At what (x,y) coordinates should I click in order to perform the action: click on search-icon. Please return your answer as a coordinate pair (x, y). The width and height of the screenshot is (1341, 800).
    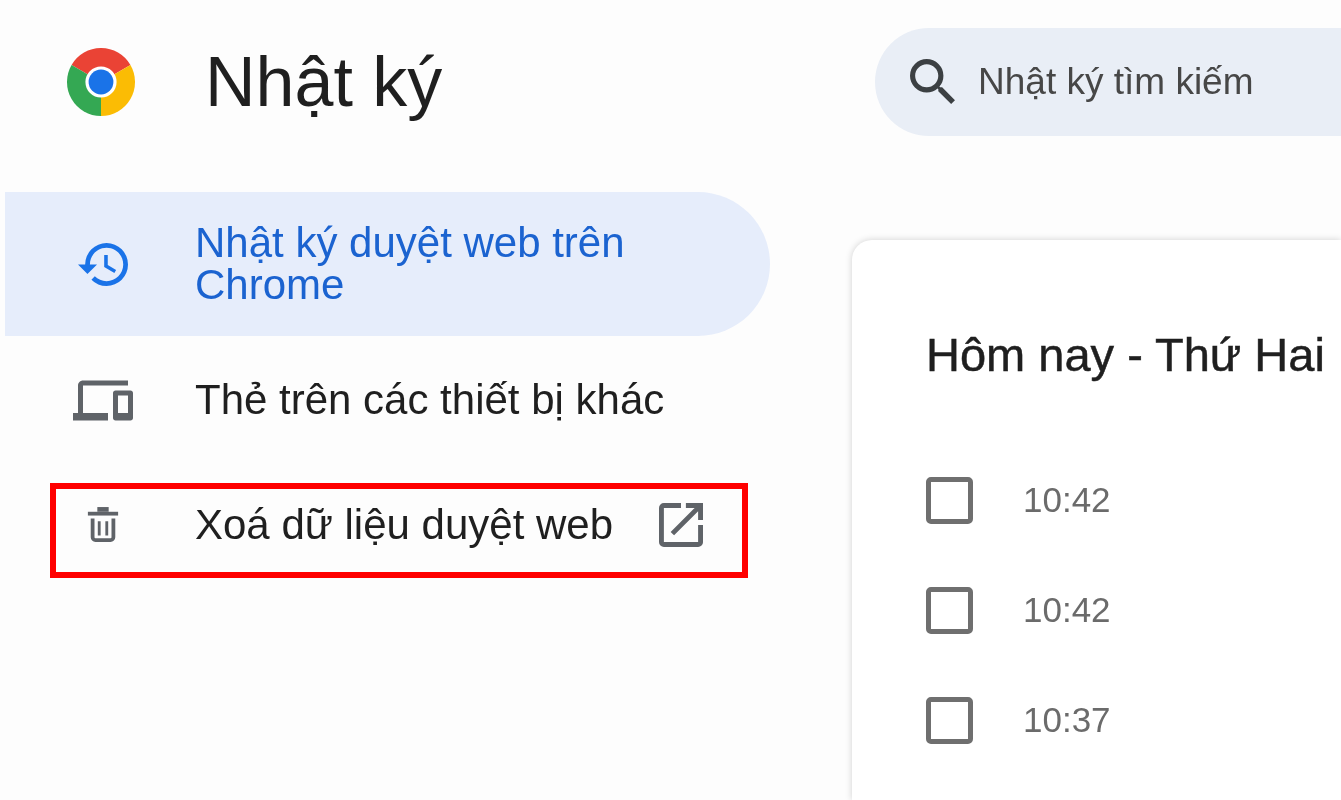
    Looking at the image, I should click on (932, 81).